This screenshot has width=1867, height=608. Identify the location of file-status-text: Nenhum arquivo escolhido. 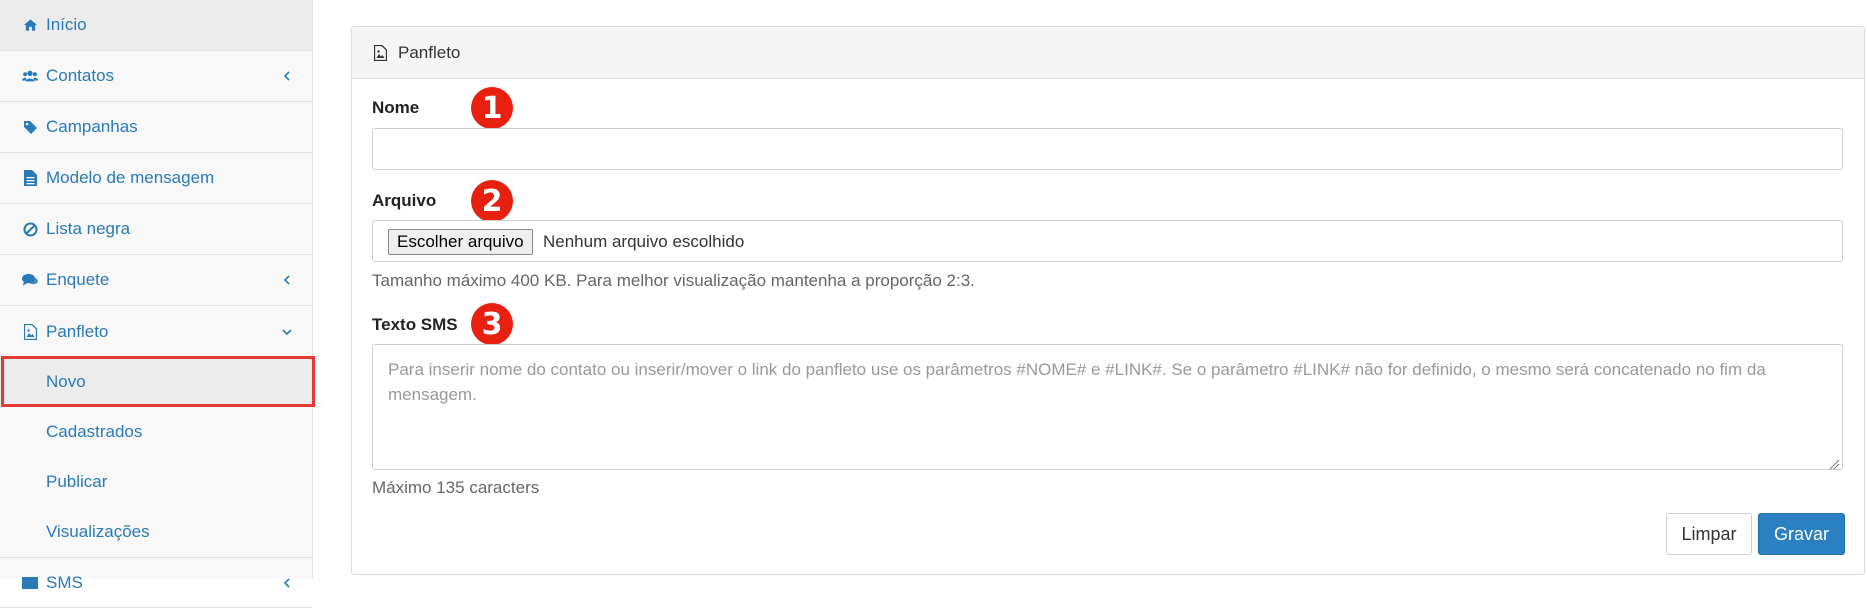
(644, 241).